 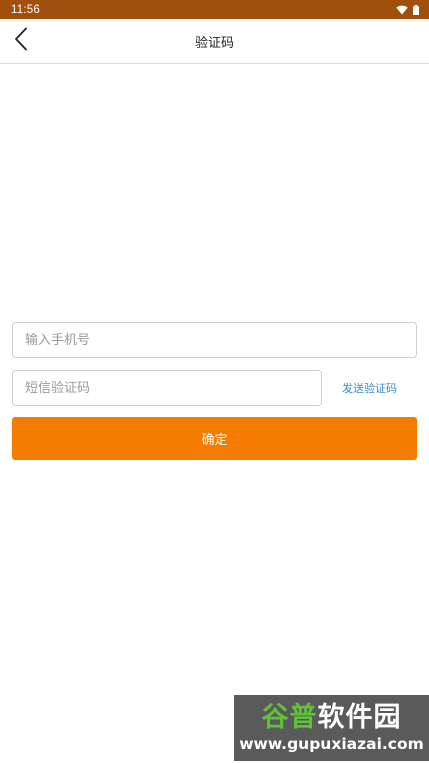 I want to click on sms-code-input, so click(x=167, y=388).